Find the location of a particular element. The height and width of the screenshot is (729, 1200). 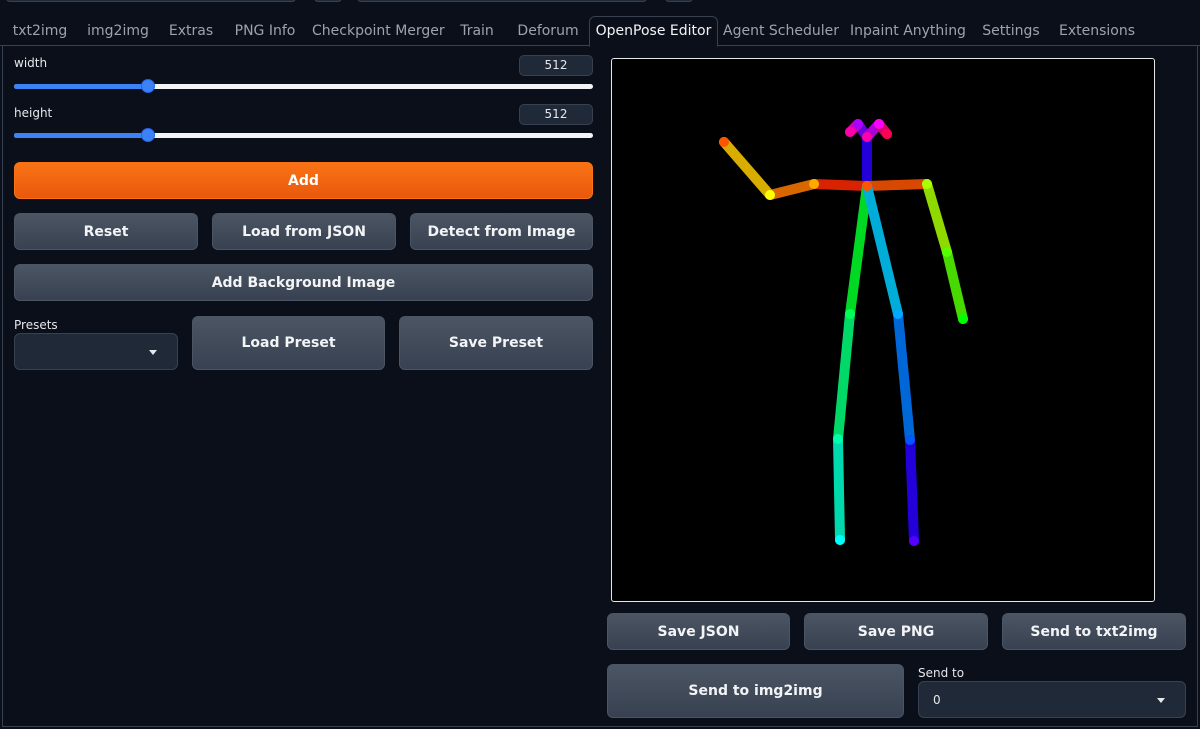

save-json-button: Save JSON is located at coordinates (698, 631).